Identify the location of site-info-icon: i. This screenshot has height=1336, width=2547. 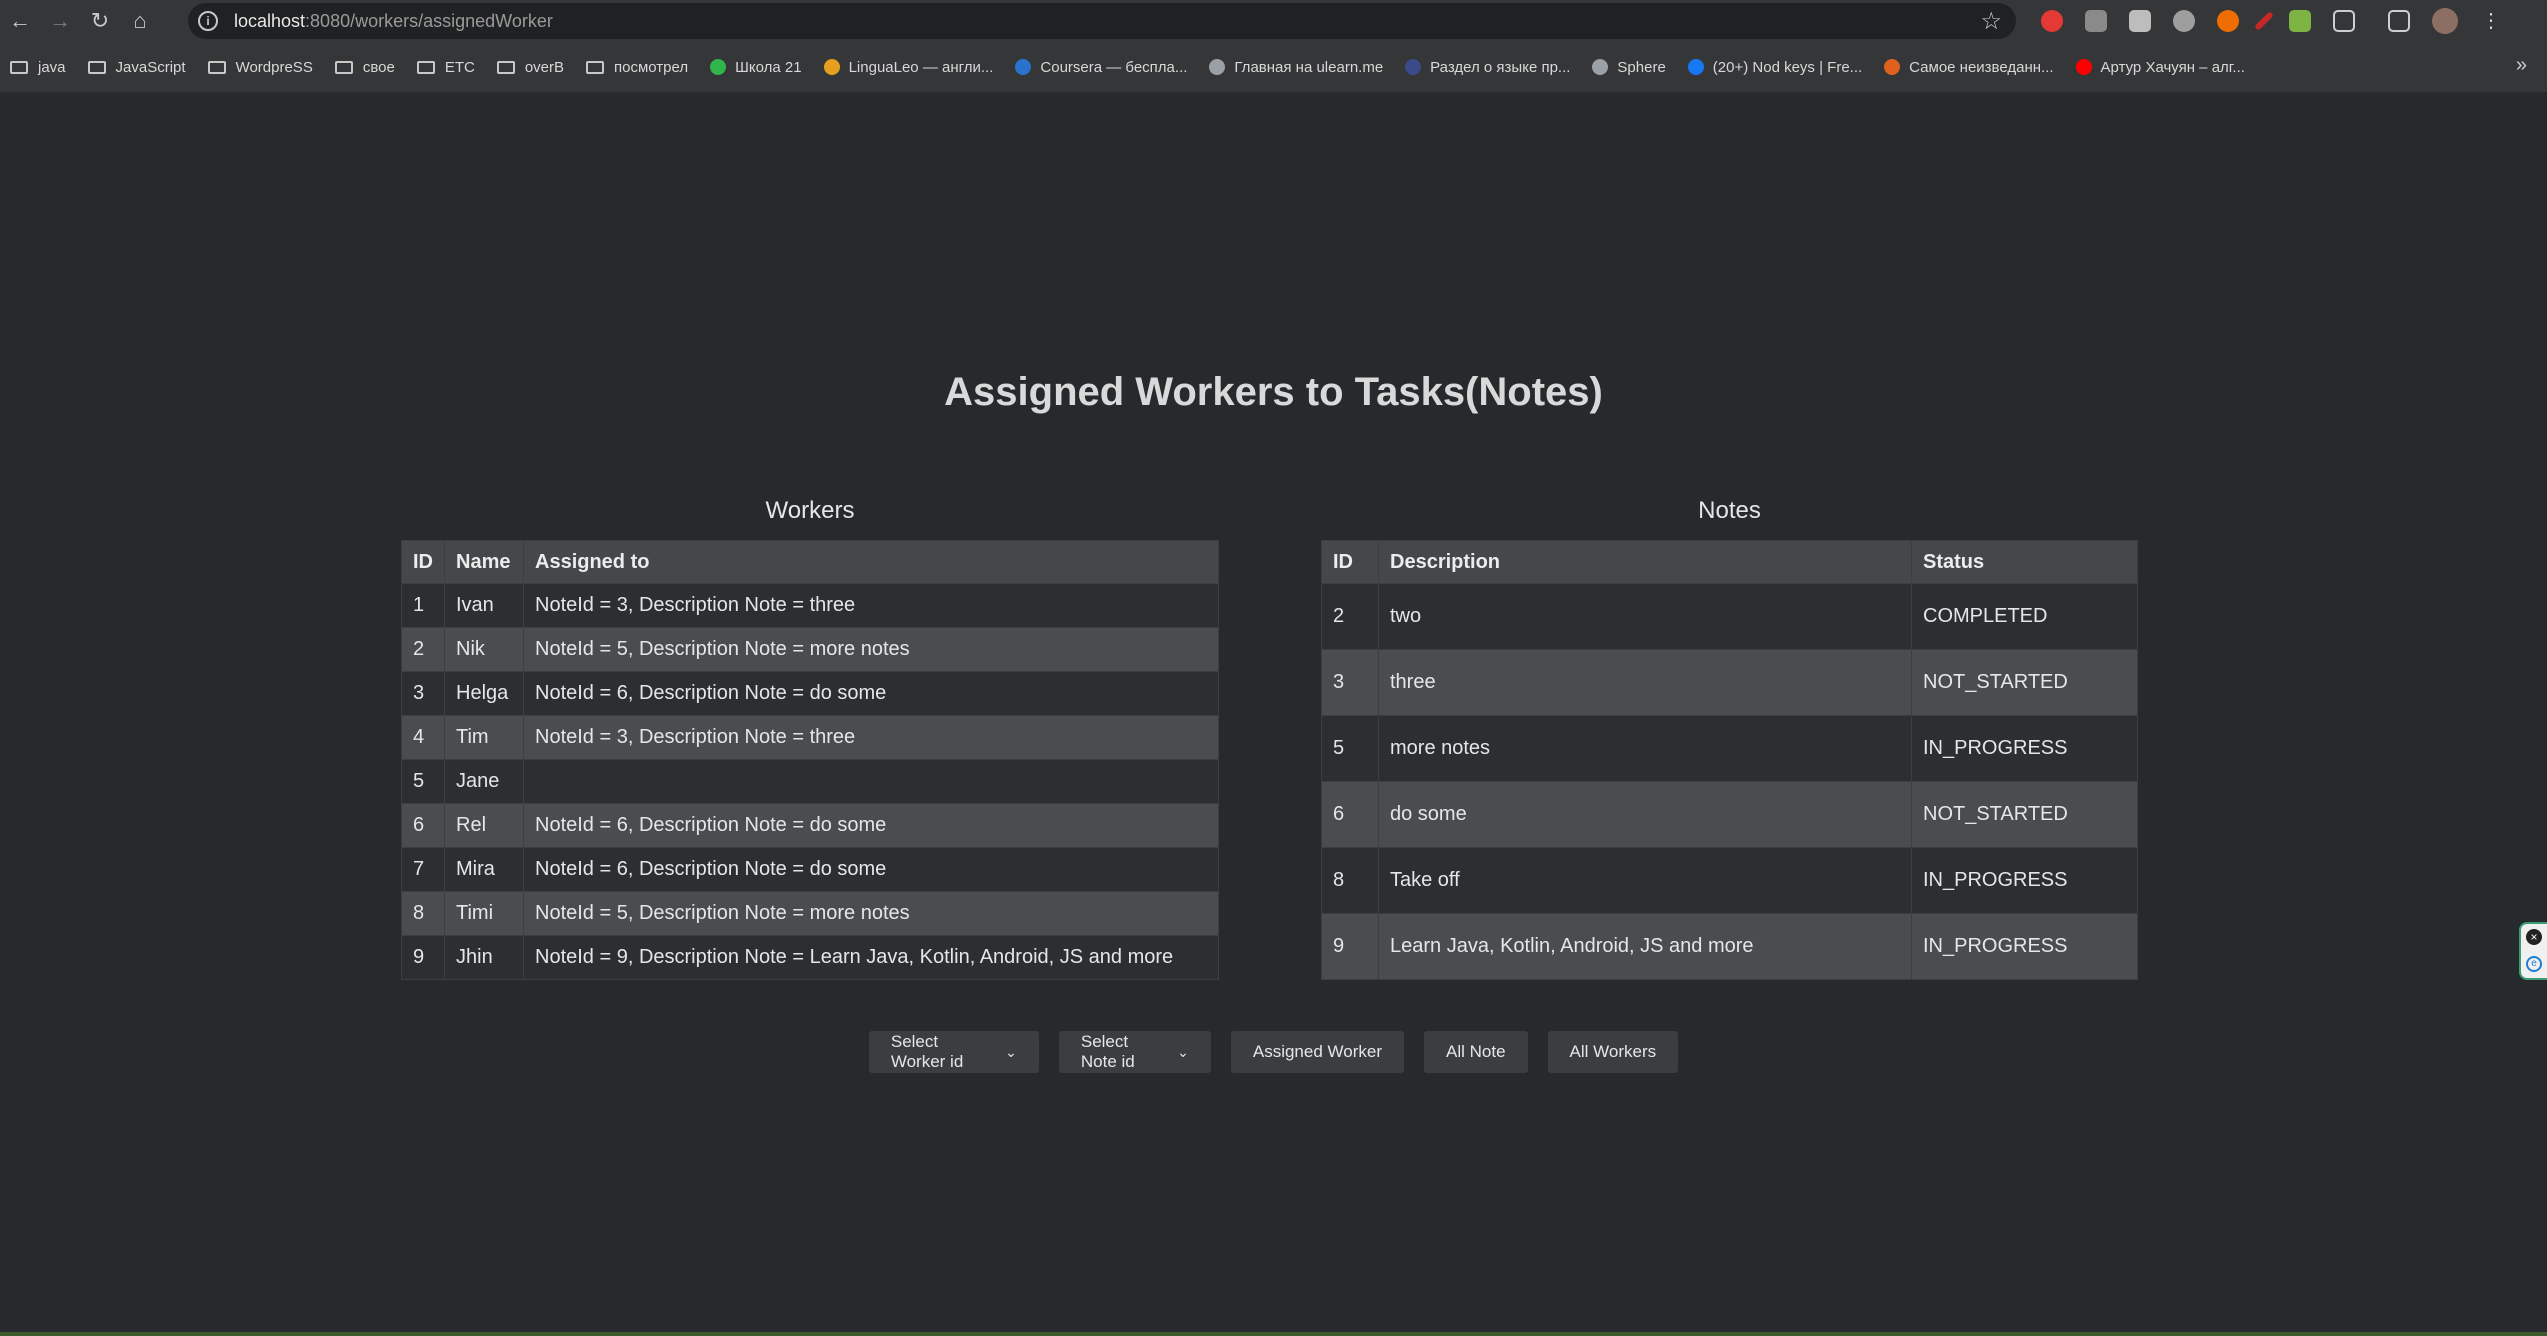
(208, 21).